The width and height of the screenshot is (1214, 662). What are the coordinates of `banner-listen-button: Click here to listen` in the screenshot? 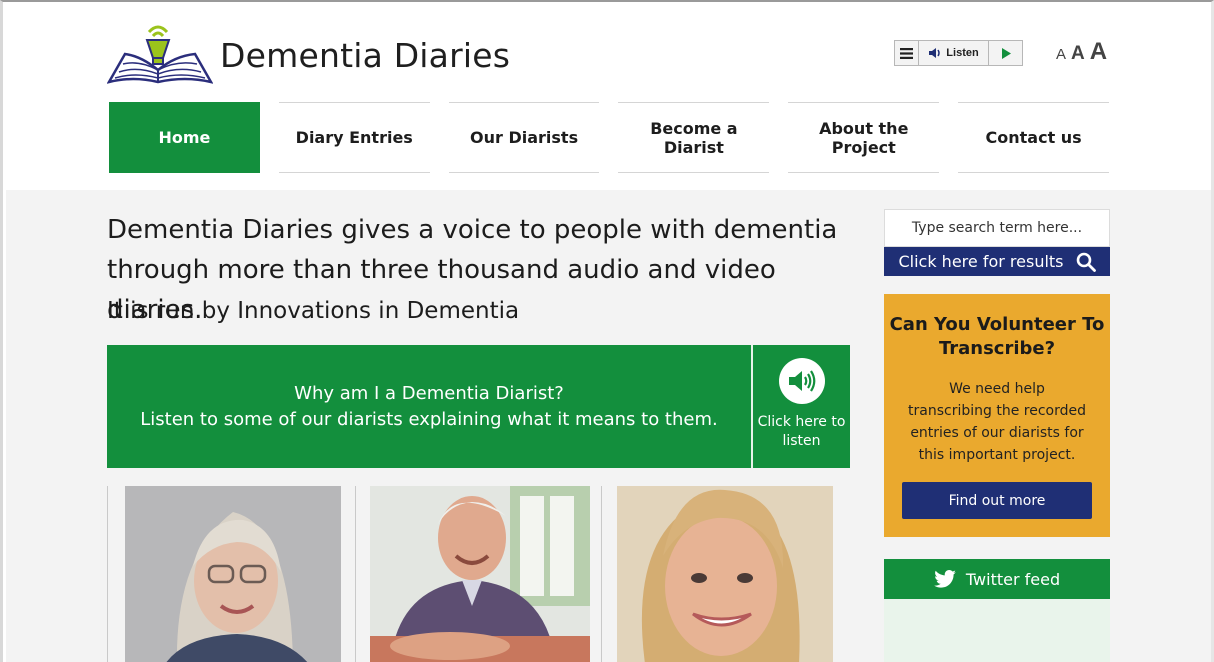 It's located at (800, 406).